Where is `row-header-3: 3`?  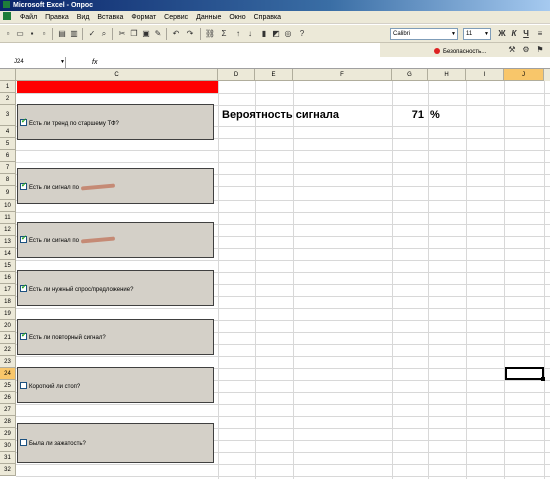
row-header-3: 3 is located at coordinates (8, 115).